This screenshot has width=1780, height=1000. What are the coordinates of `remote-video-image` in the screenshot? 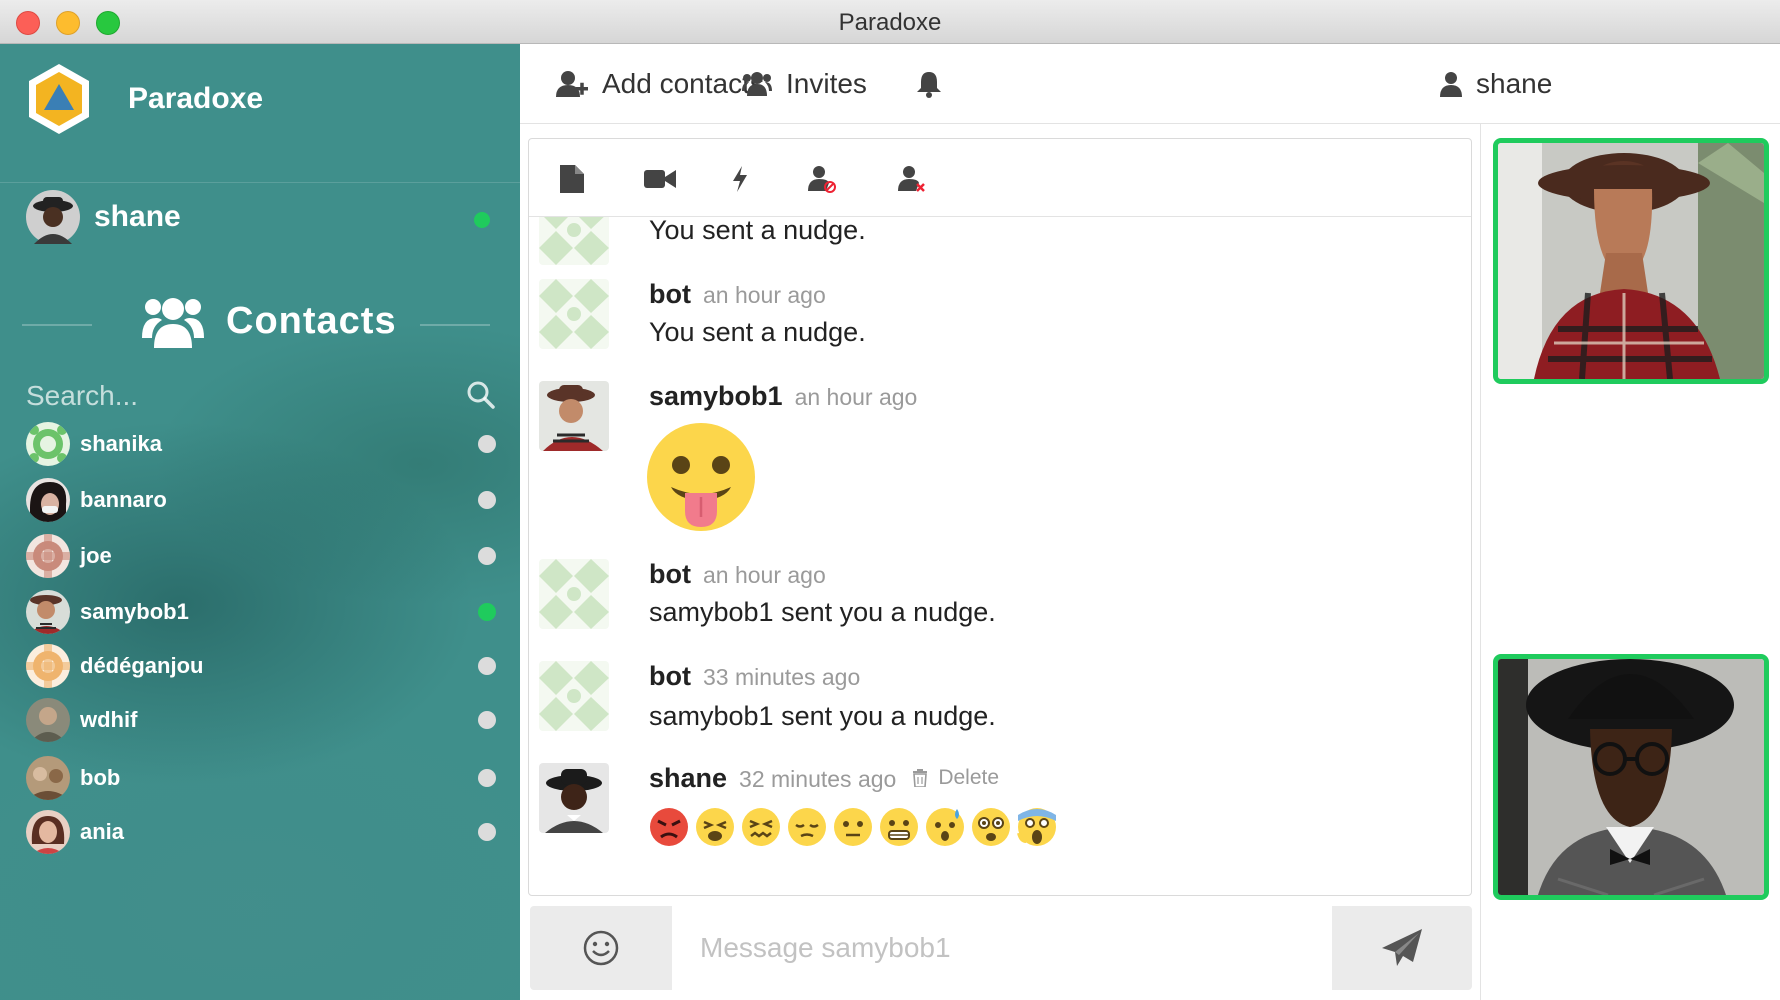 It's located at (1631, 261).